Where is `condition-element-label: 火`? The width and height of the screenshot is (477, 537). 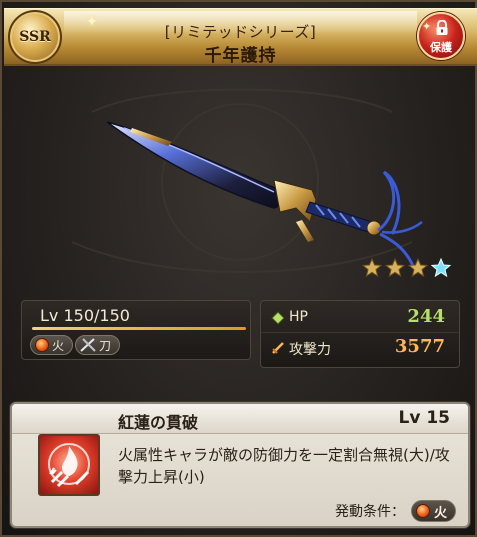 condition-element-label: 火 is located at coordinates (440, 513).